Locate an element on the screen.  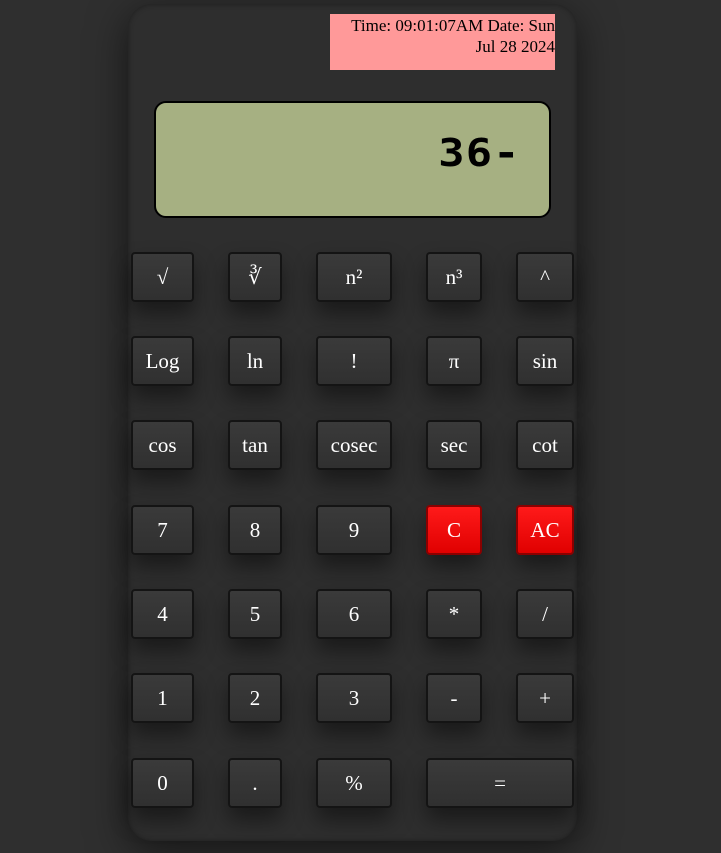
digit-1-button: 1 is located at coordinates (162, 698).